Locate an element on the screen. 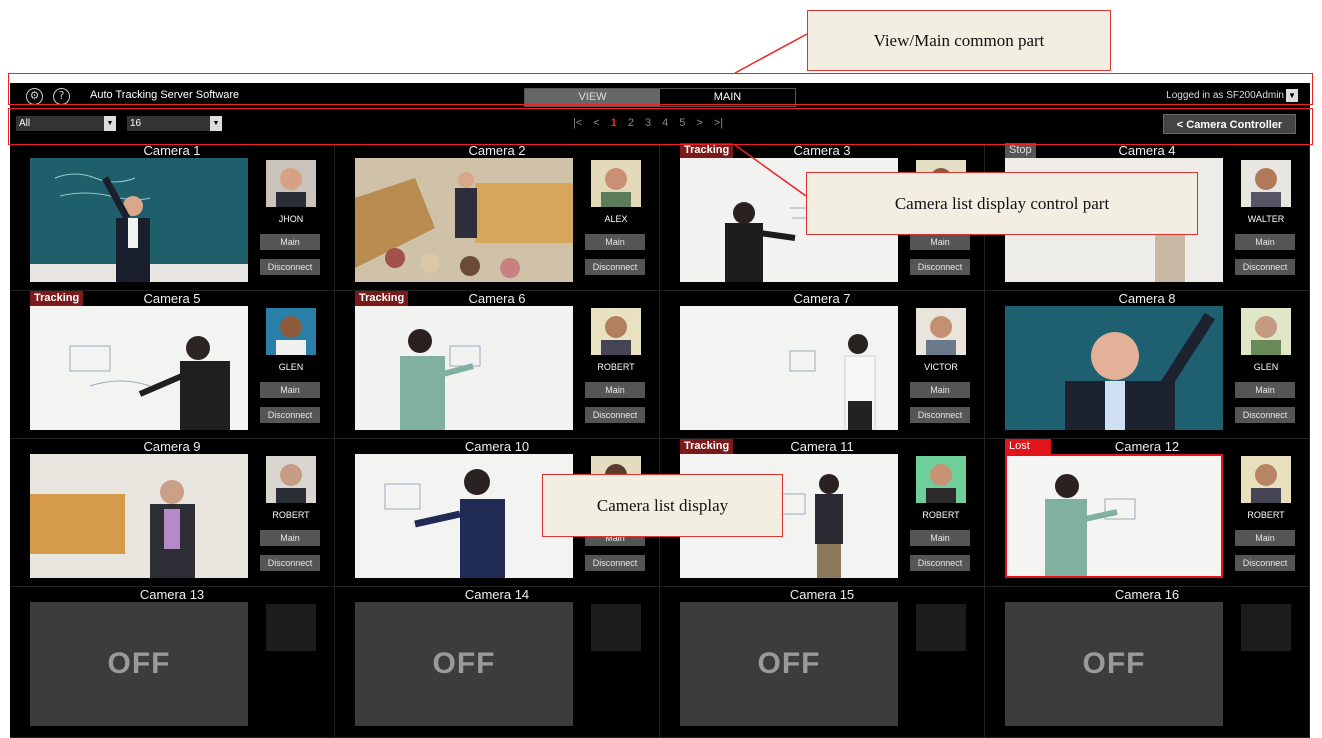 Image resolution: width=1322 pixels, height=738 pixels. camera-cell: Camera 14 OFF is located at coordinates (497, 662).